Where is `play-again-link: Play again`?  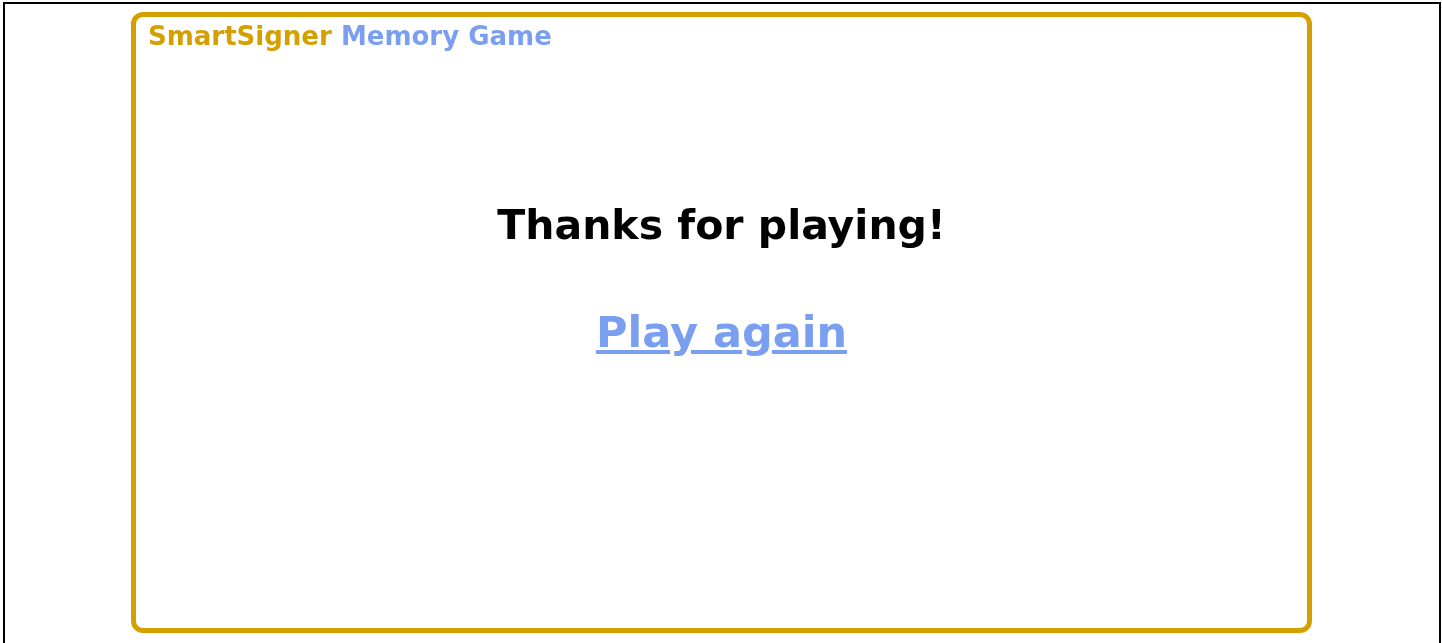
play-again-link: Play again is located at coordinates (721, 332).